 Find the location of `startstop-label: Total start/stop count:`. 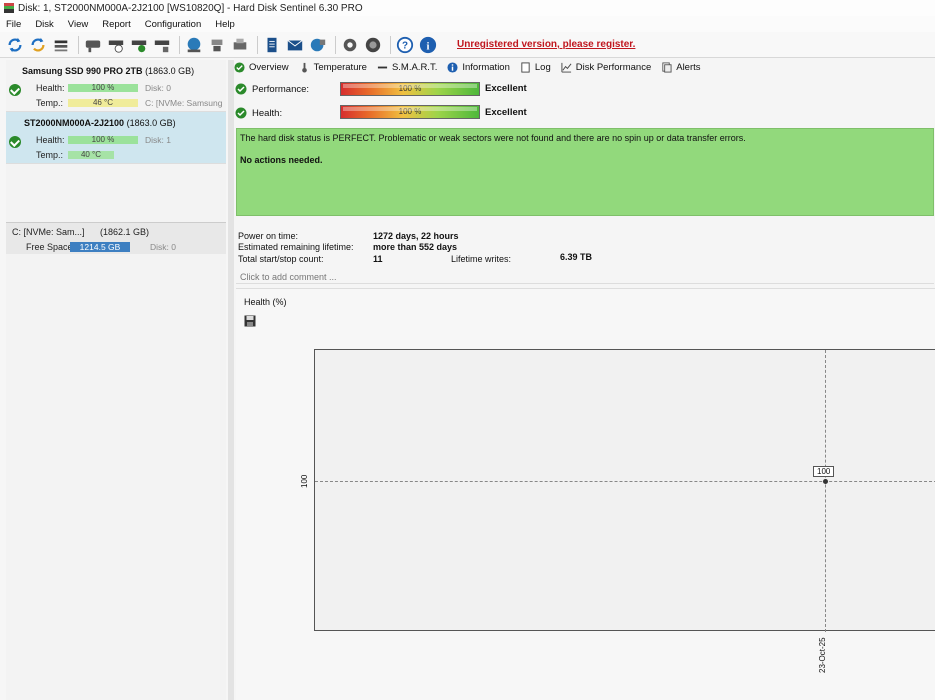

startstop-label: Total start/stop count: is located at coordinates (281, 259).